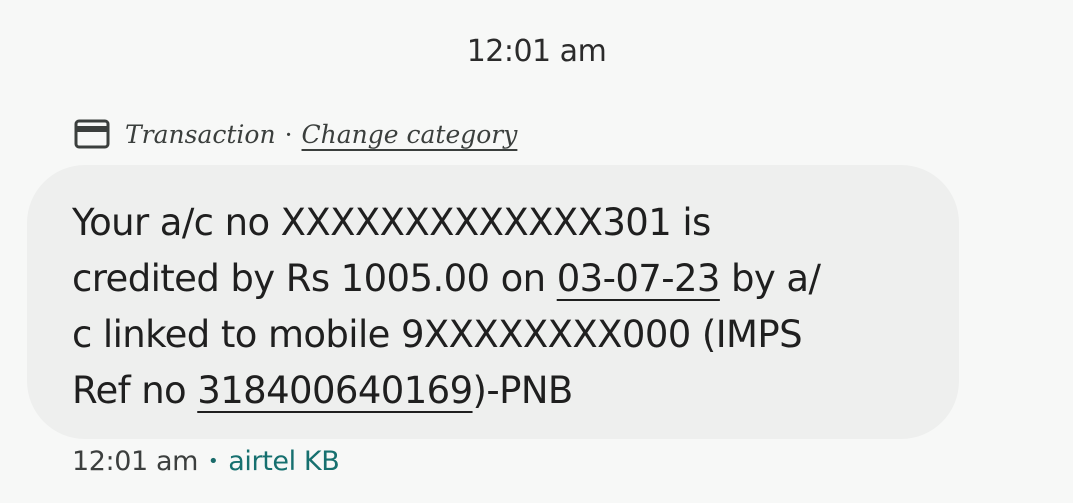  Describe the element at coordinates (536, 51) in the screenshot. I see `message-timestamp-header: 12:01 am` at that location.